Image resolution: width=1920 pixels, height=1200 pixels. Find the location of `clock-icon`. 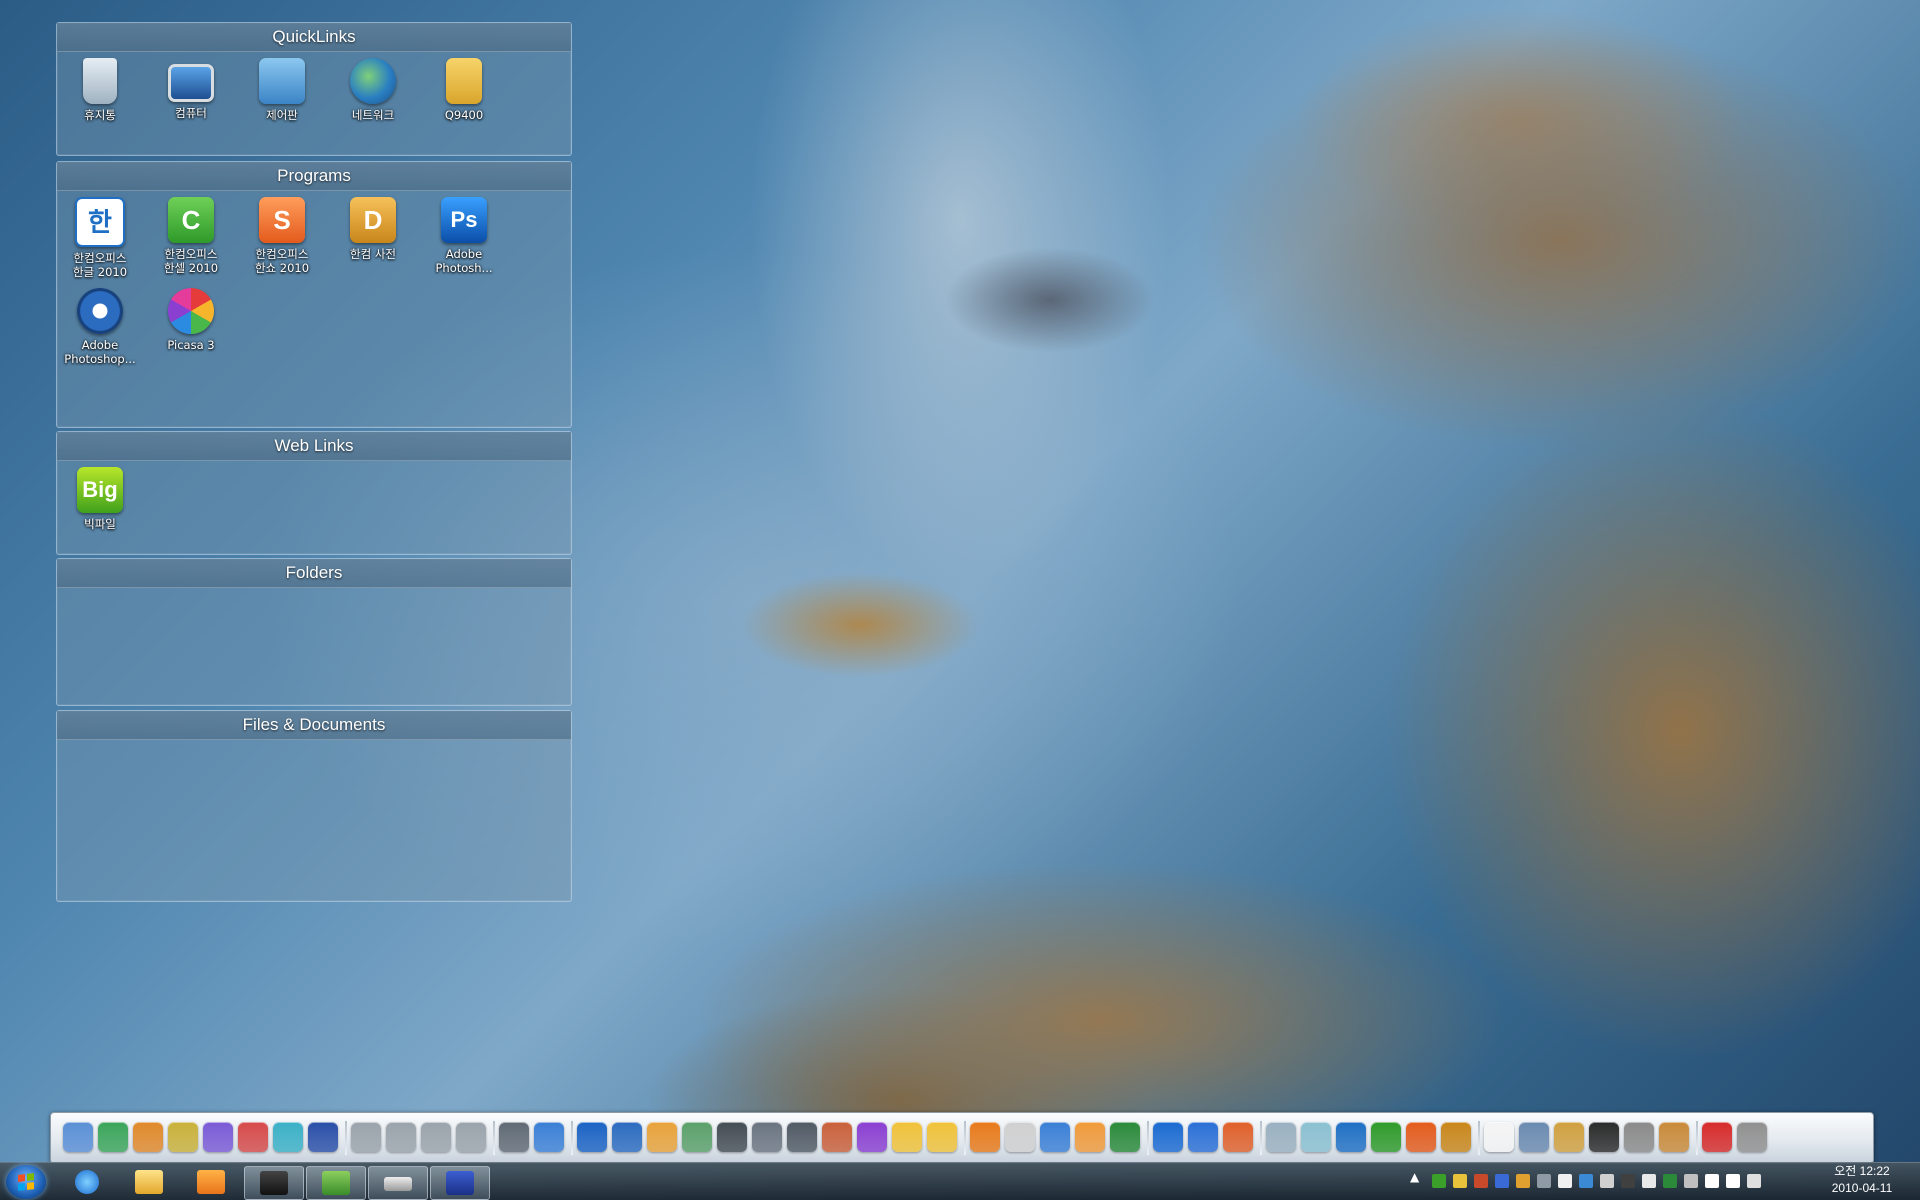

clock-icon is located at coordinates (1499, 1137).